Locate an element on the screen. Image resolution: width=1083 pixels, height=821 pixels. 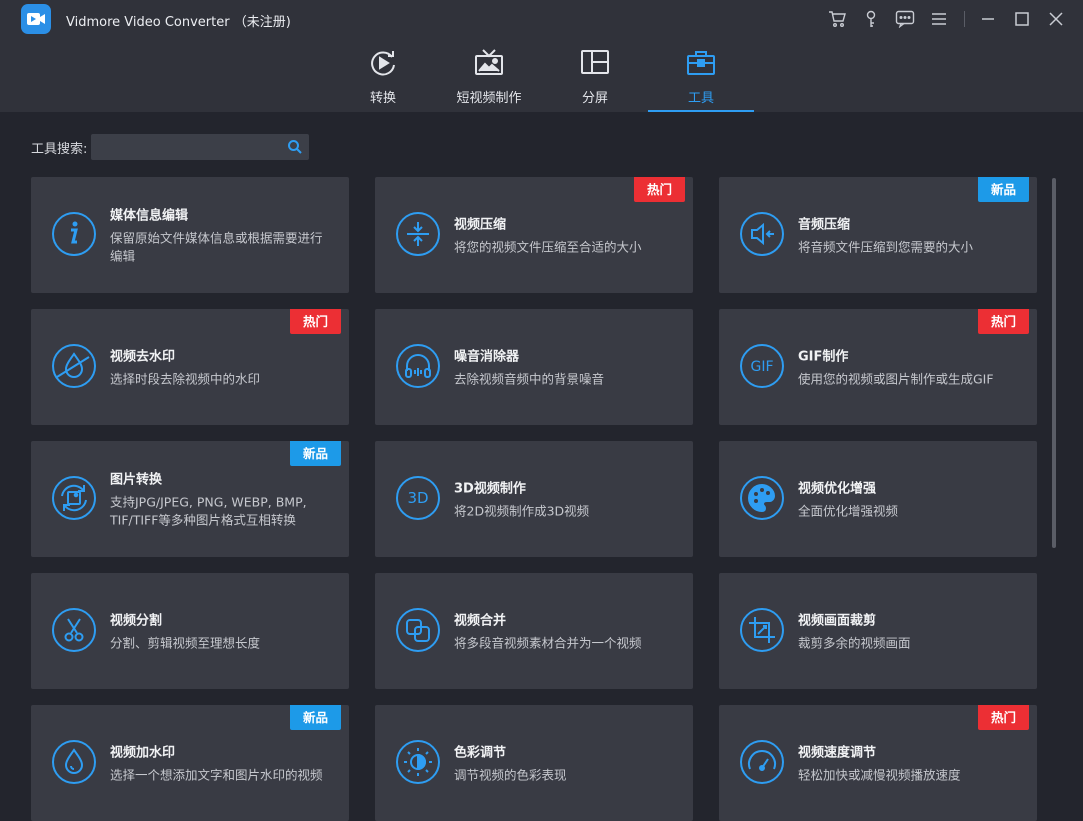
tool-title: 视频去水印 is located at coordinates (143, 357).